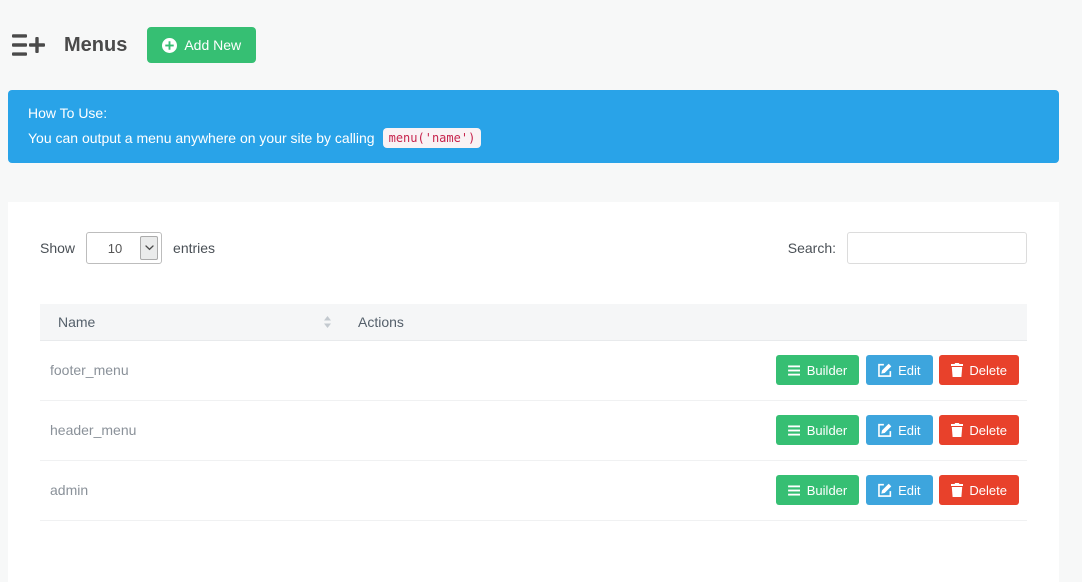 This screenshot has width=1082, height=582. I want to click on alert-heading: How To Use:, so click(68, 113).